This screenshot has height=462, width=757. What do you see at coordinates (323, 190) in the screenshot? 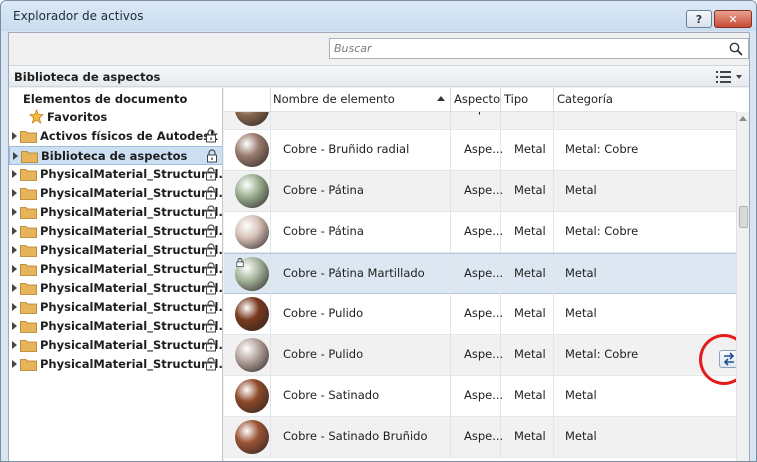
I see `cell-name: Cobre - Pátina` at bounding box center [323, 190].